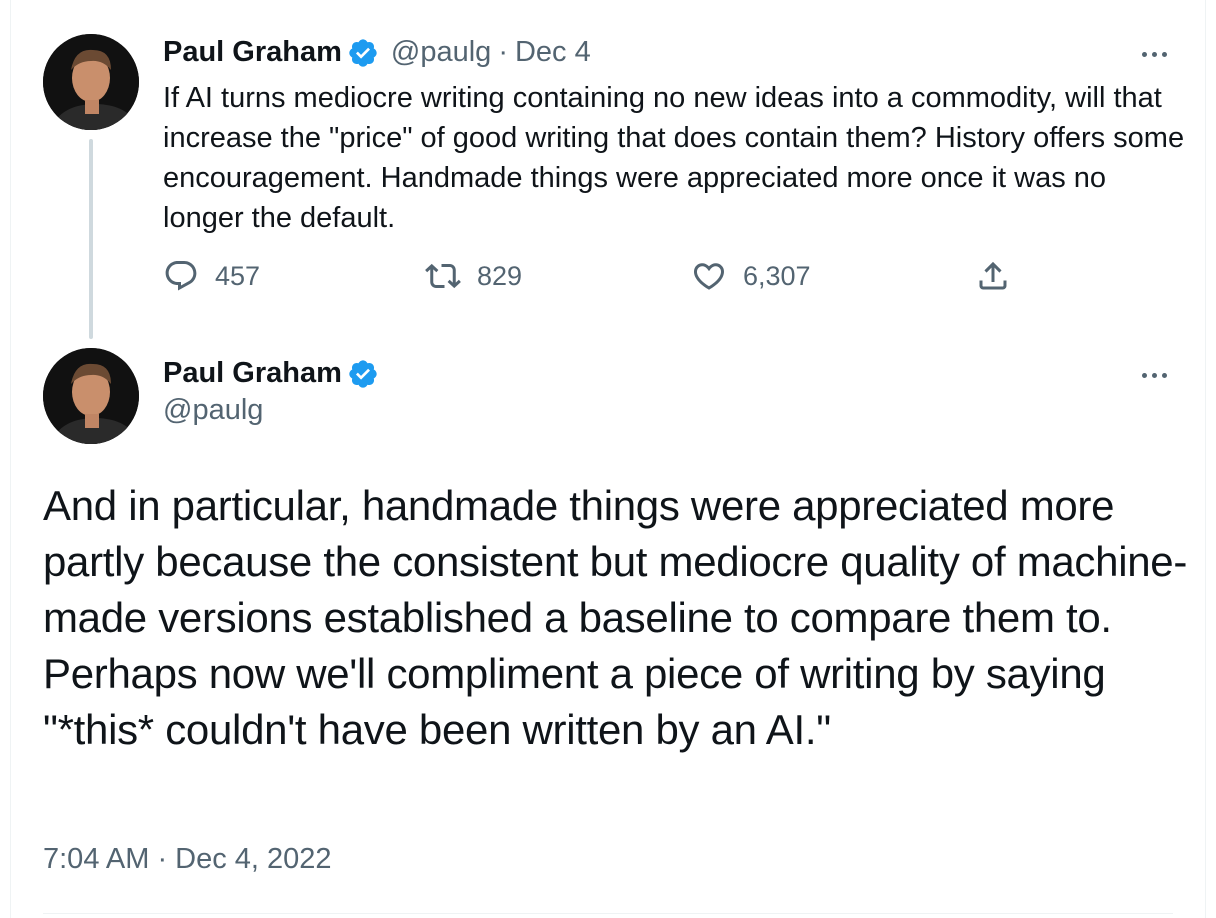 The image size is (1216, 918). What do you see at coordinates (777, 275) in the screenshot?
I see `like-count: 6,307` at bounding box center [777, 275].